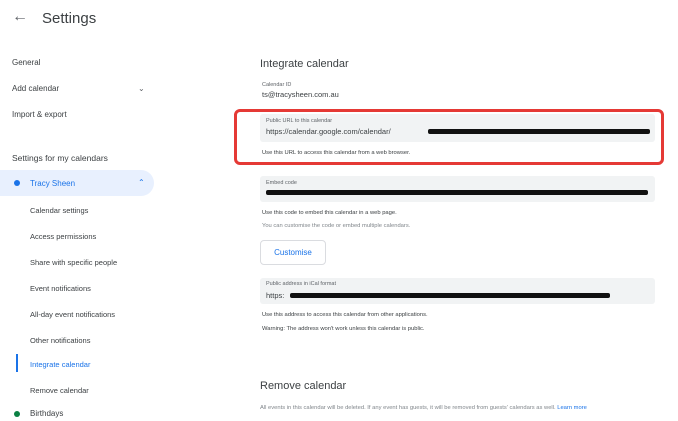 The width and height of the screenshot is (678, 421). Describe the element at coordinates (60, 158) in the screenshot. I see `sidebar-section-title: Settings for my calendars` at that location.